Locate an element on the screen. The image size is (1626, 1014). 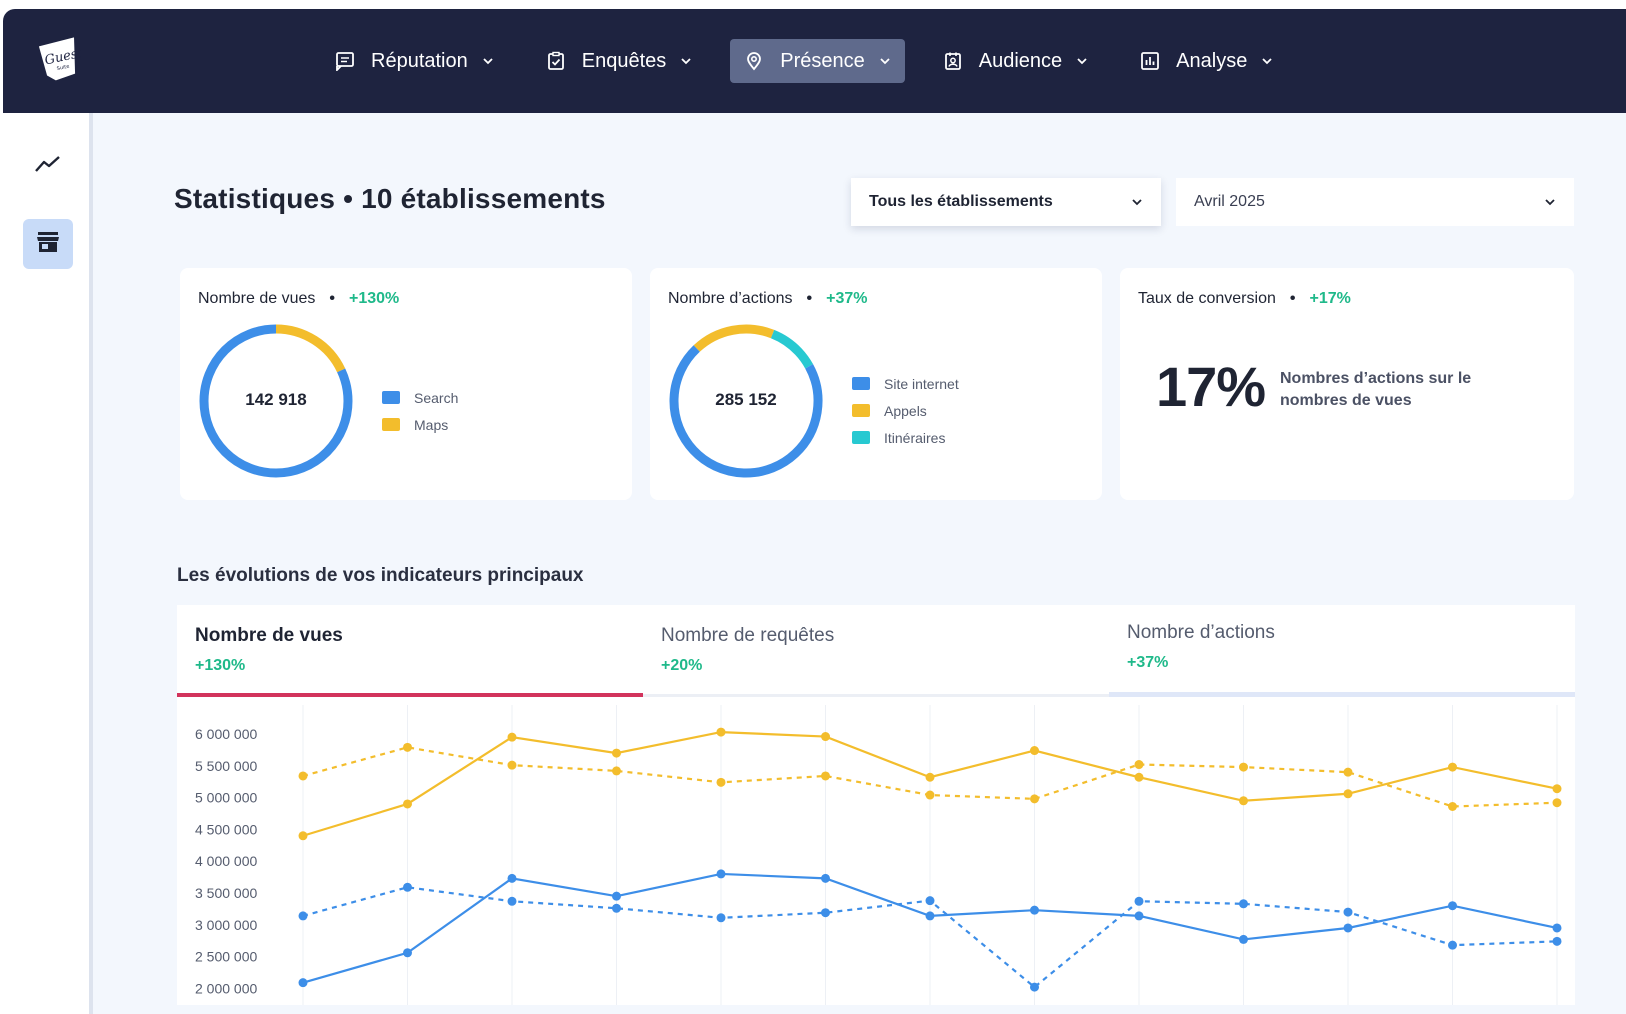
legend-item-maps: Maps is located at coordinates (420, 424).